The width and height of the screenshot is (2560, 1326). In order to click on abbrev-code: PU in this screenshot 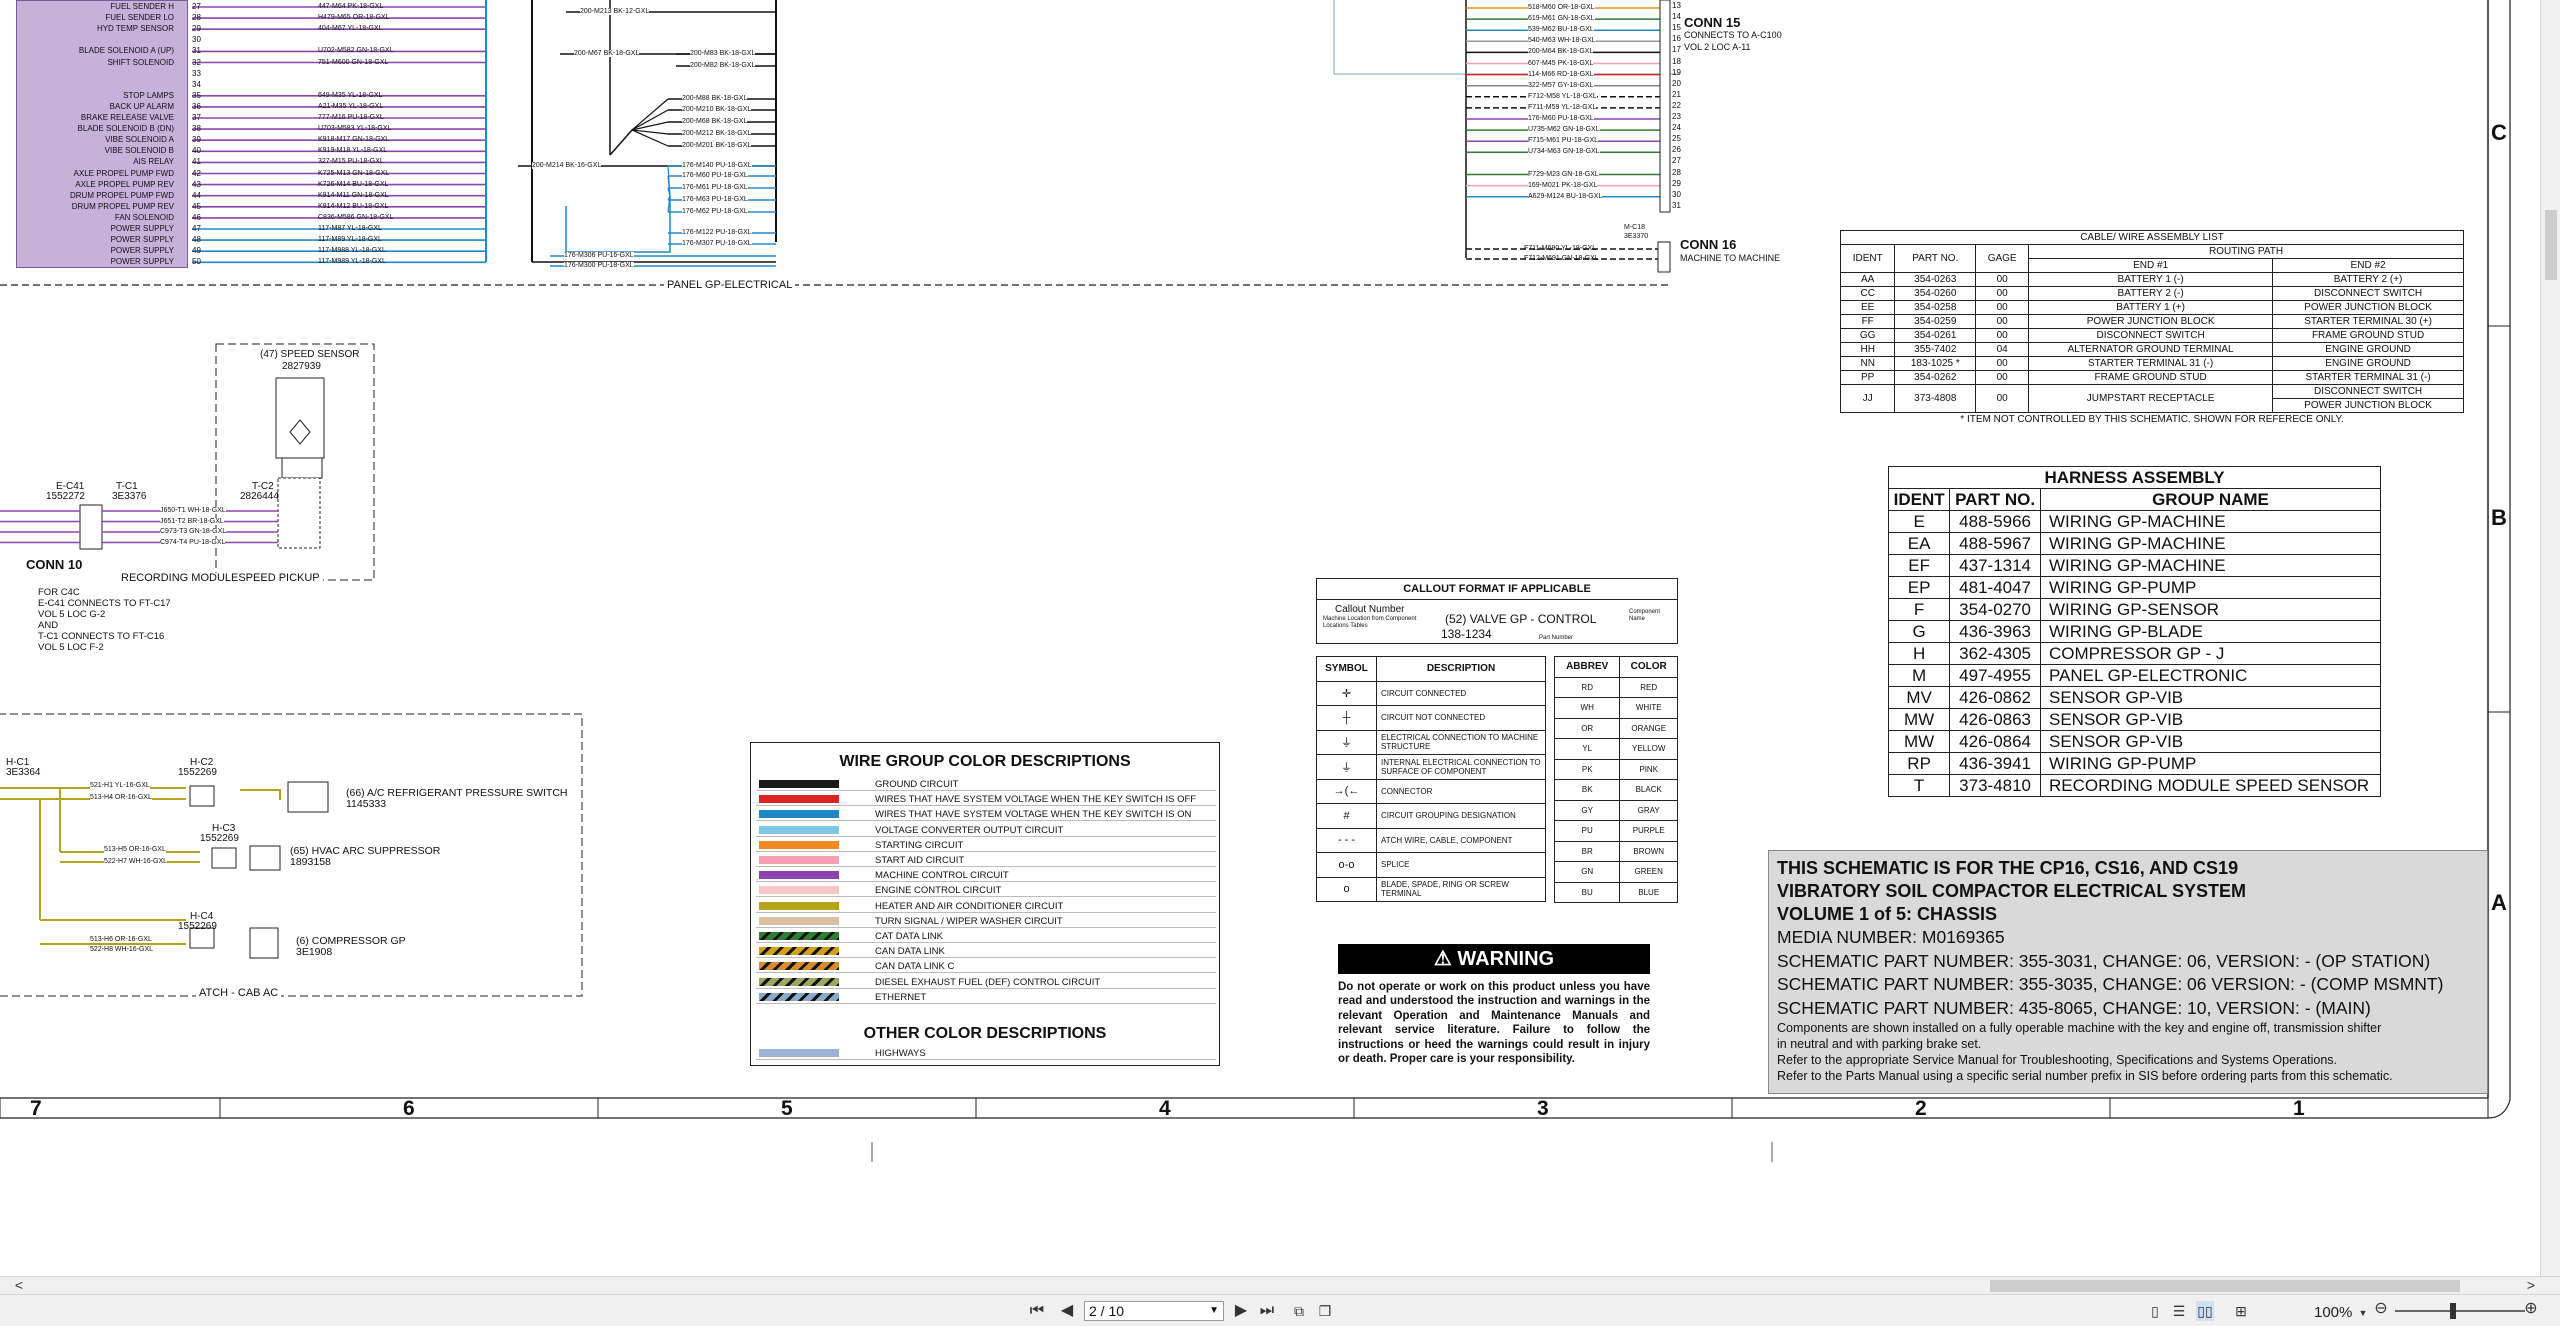, I will do `click(1587, 831)`.